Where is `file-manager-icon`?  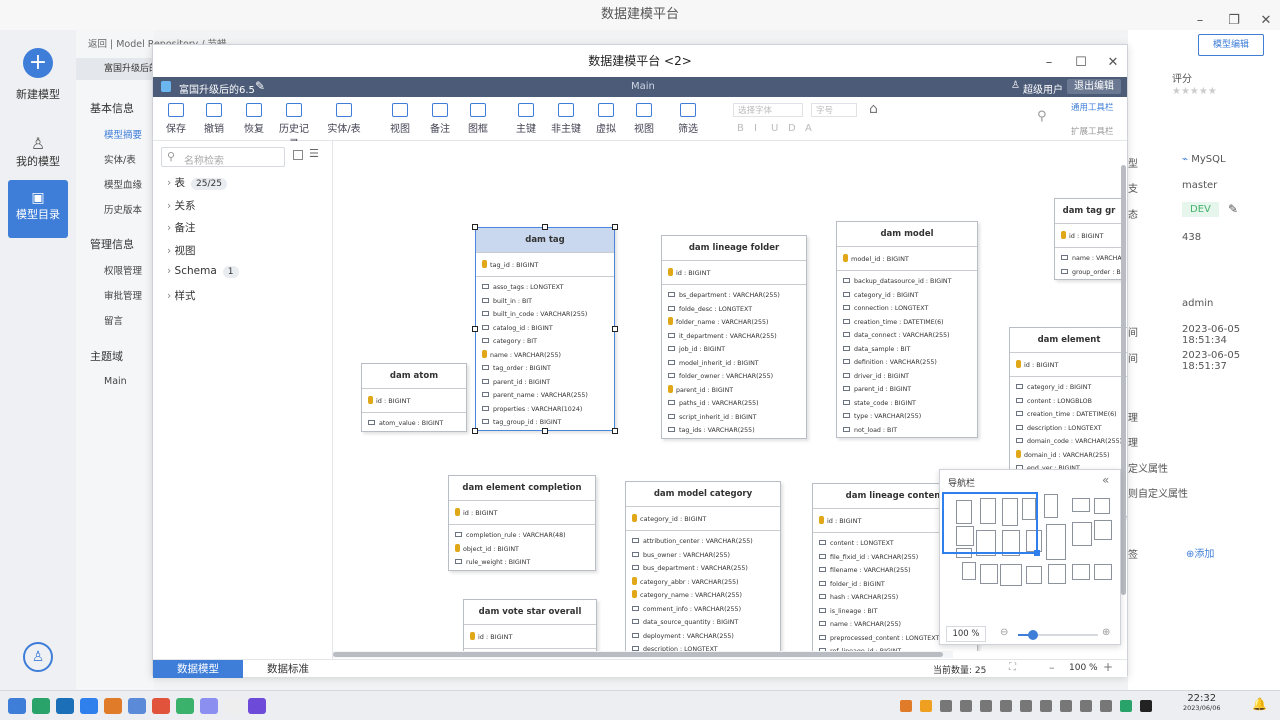
file-manager-icon is located at coordinates (65, 706).